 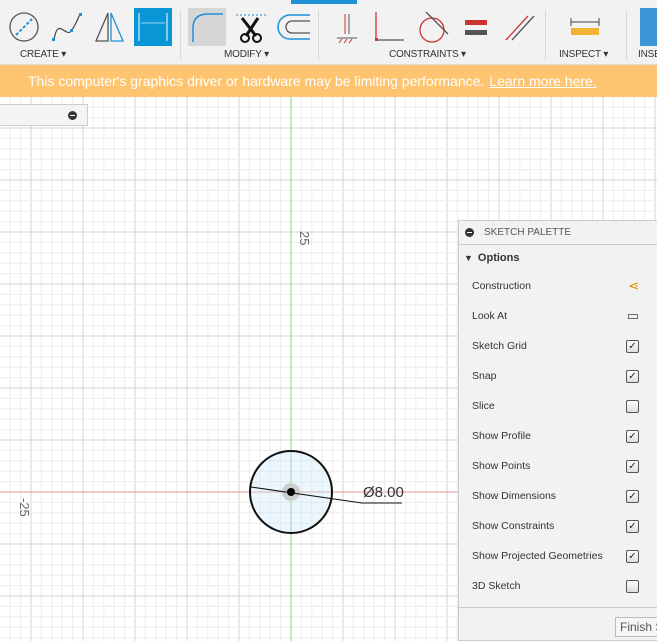 What do you see at coordinates (647, 54) in the screenshot?
I see `insert-menu: INSE` at bounding box center [647, 54].